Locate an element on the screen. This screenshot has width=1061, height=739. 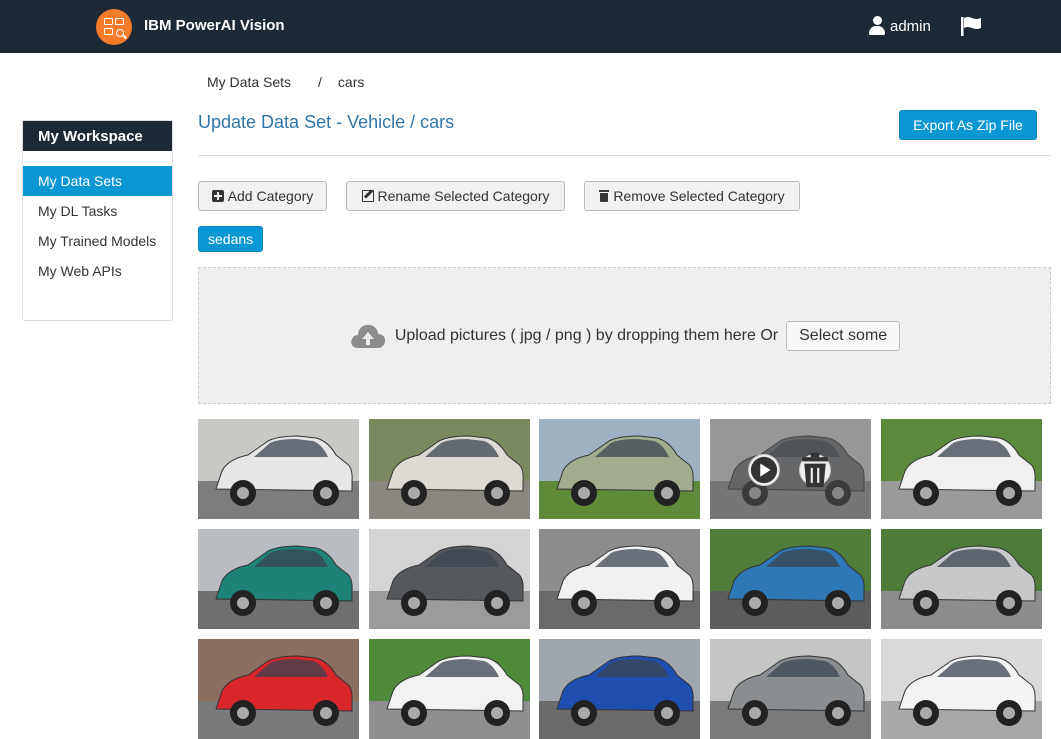
username: admin is located at coordinates (910, 26).